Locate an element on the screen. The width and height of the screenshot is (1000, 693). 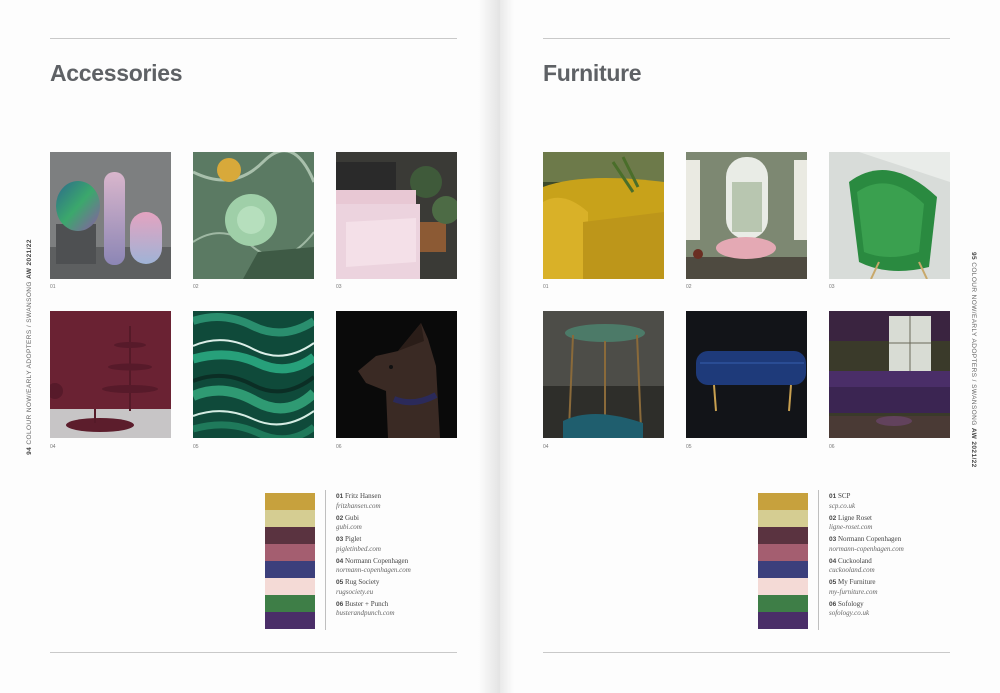
page-title: Furniture is located at coordinates (592, 73).